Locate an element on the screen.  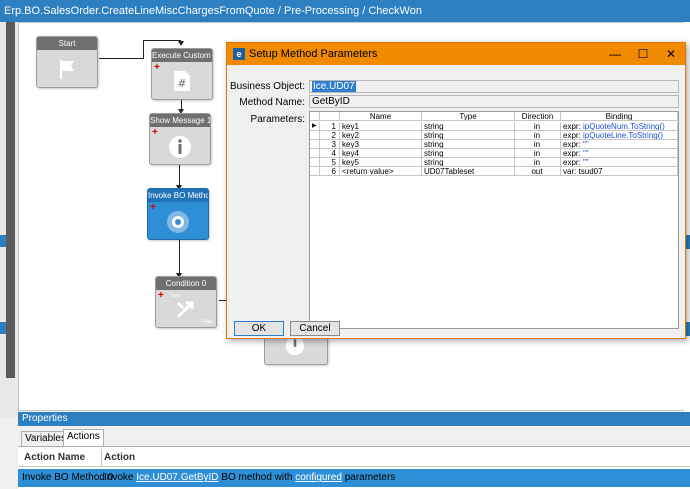
node-title: Execute Custom Co is located at coordinates (182, 55).